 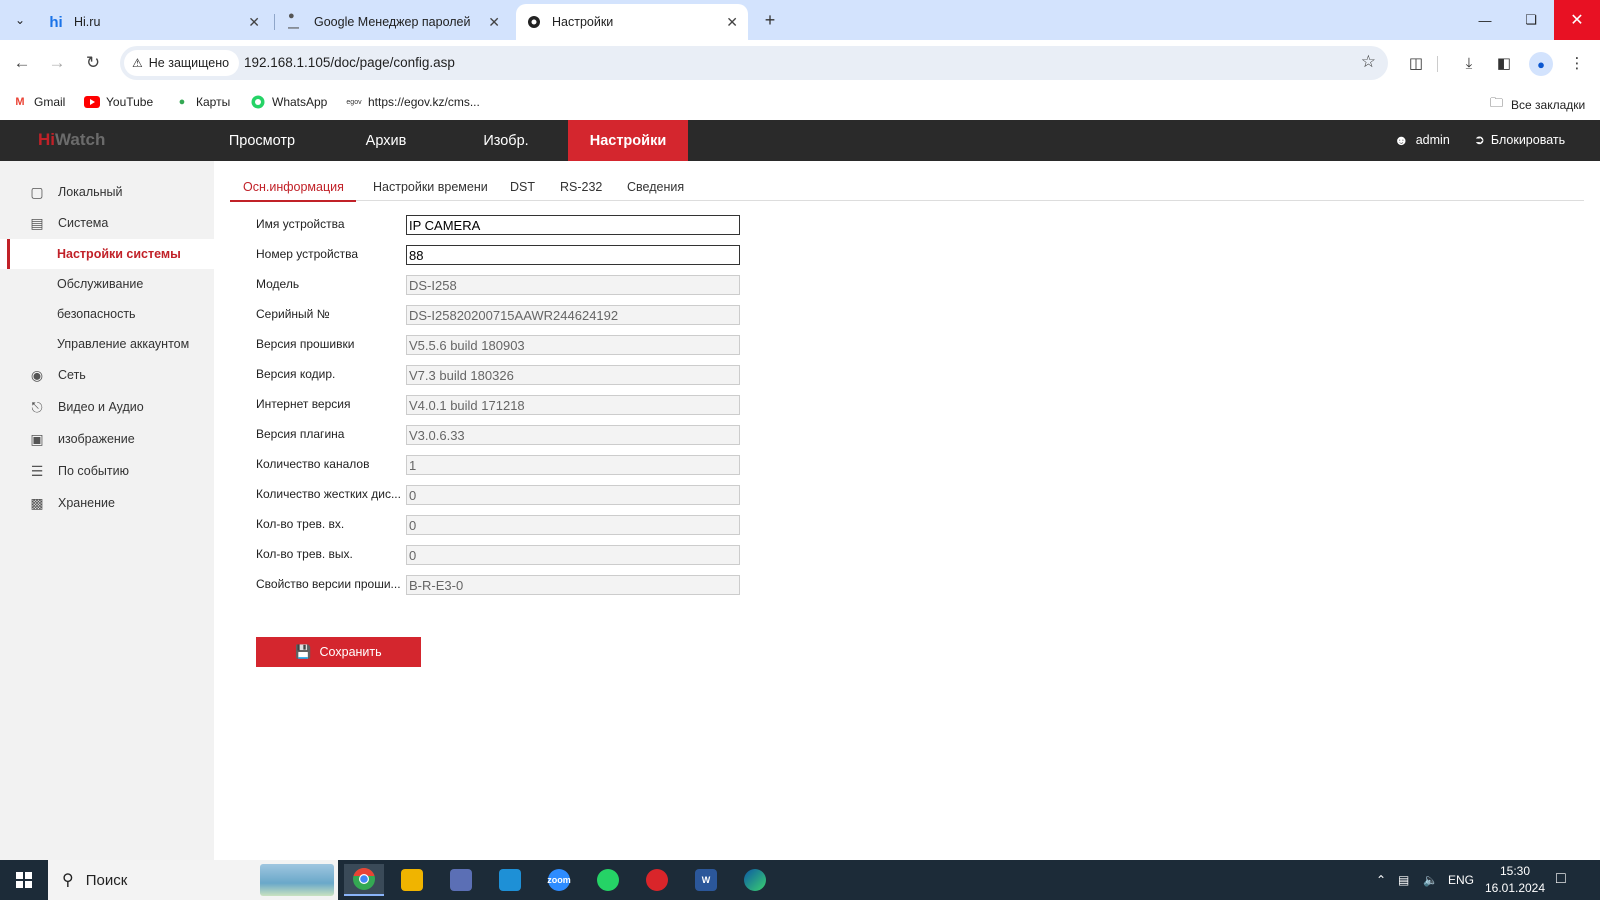 I want to click on bookmark-label: Gmail, so click(x=50, y=102).